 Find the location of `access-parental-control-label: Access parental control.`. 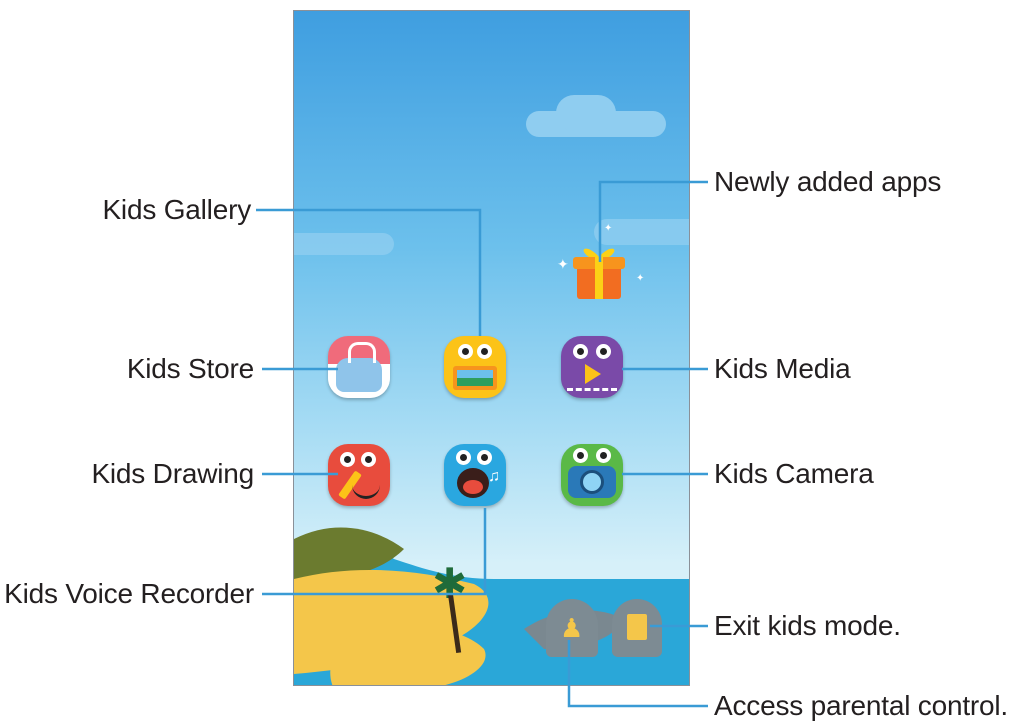

access-parental-control-label: Access parental control. is located at coordinates (861, 705).